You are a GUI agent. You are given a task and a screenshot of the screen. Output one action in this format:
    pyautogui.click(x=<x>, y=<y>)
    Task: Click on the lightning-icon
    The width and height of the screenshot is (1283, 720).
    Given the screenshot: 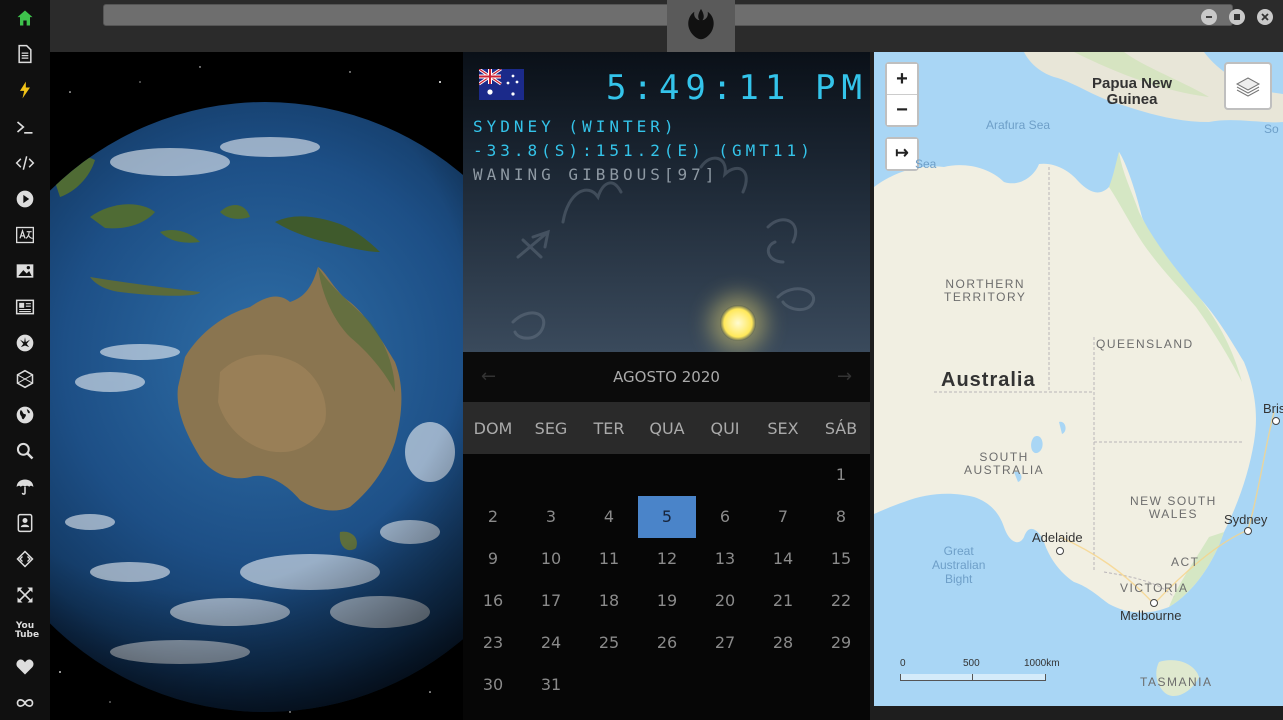 What is the action you would take?
    pyautogui.click(x=25, y=90)
    